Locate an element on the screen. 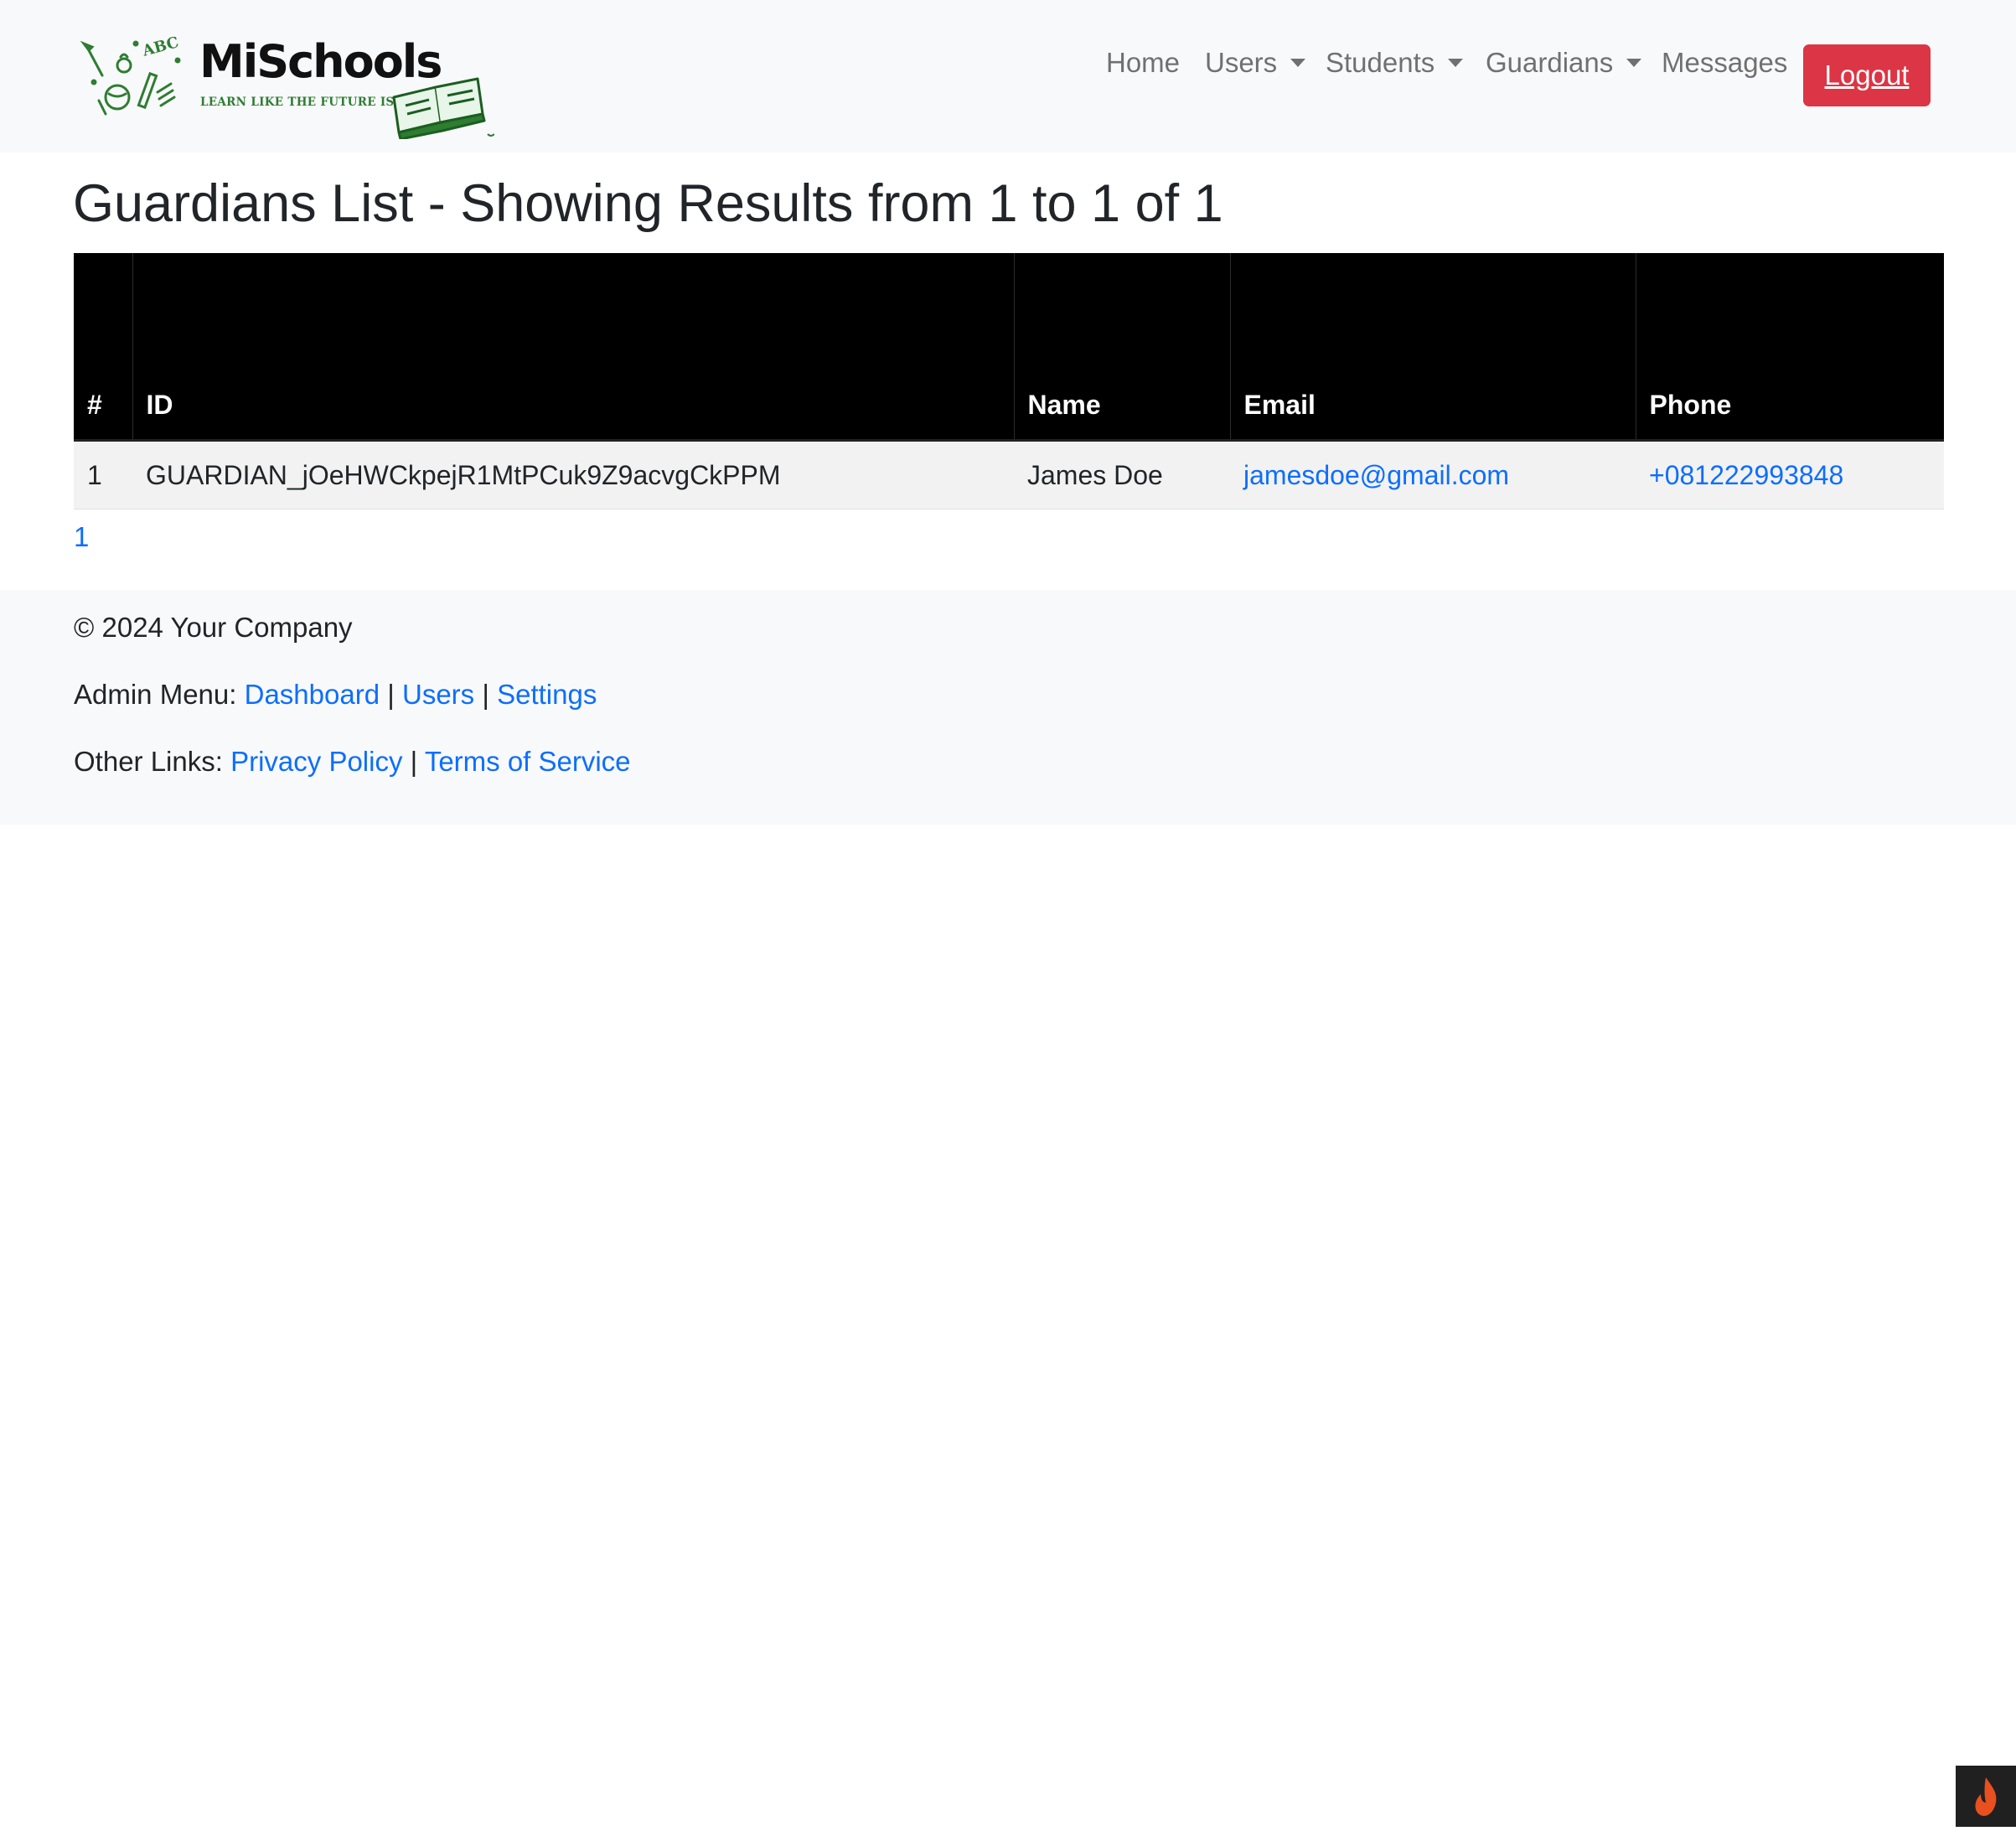  column-header-email: Email is located at coordinates (1433, 348).